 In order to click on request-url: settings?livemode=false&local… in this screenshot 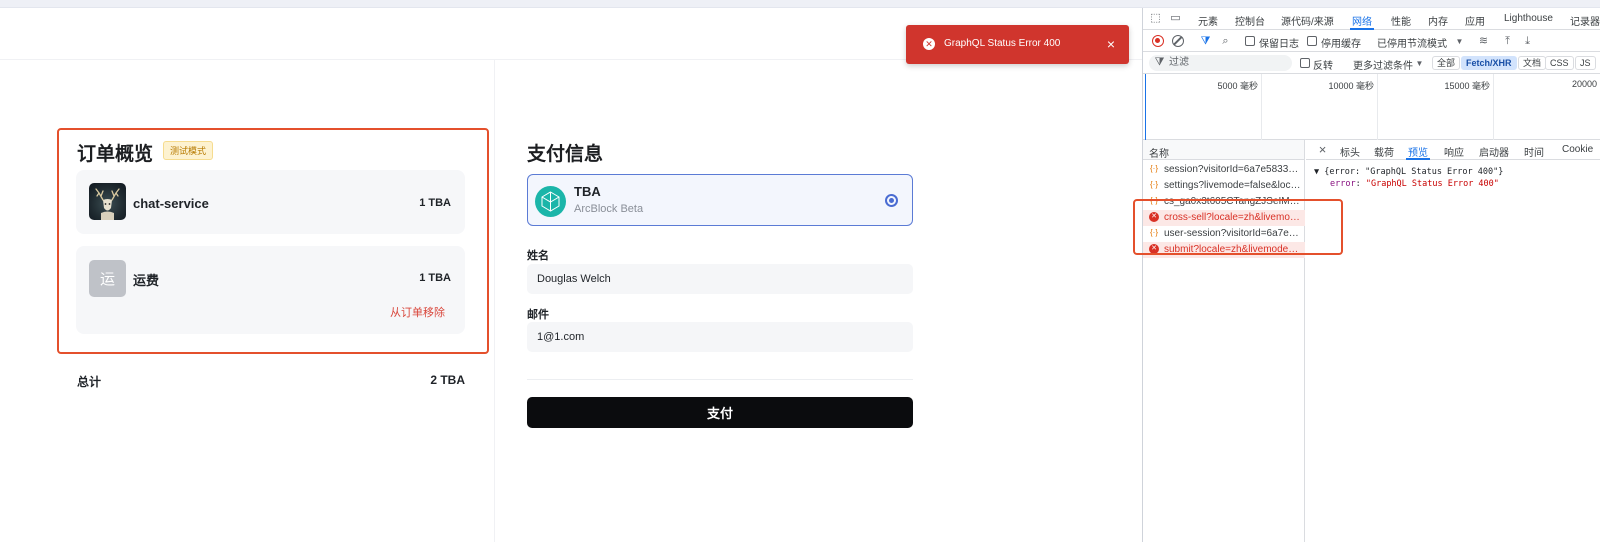, I will do `click(1232, 185)`.